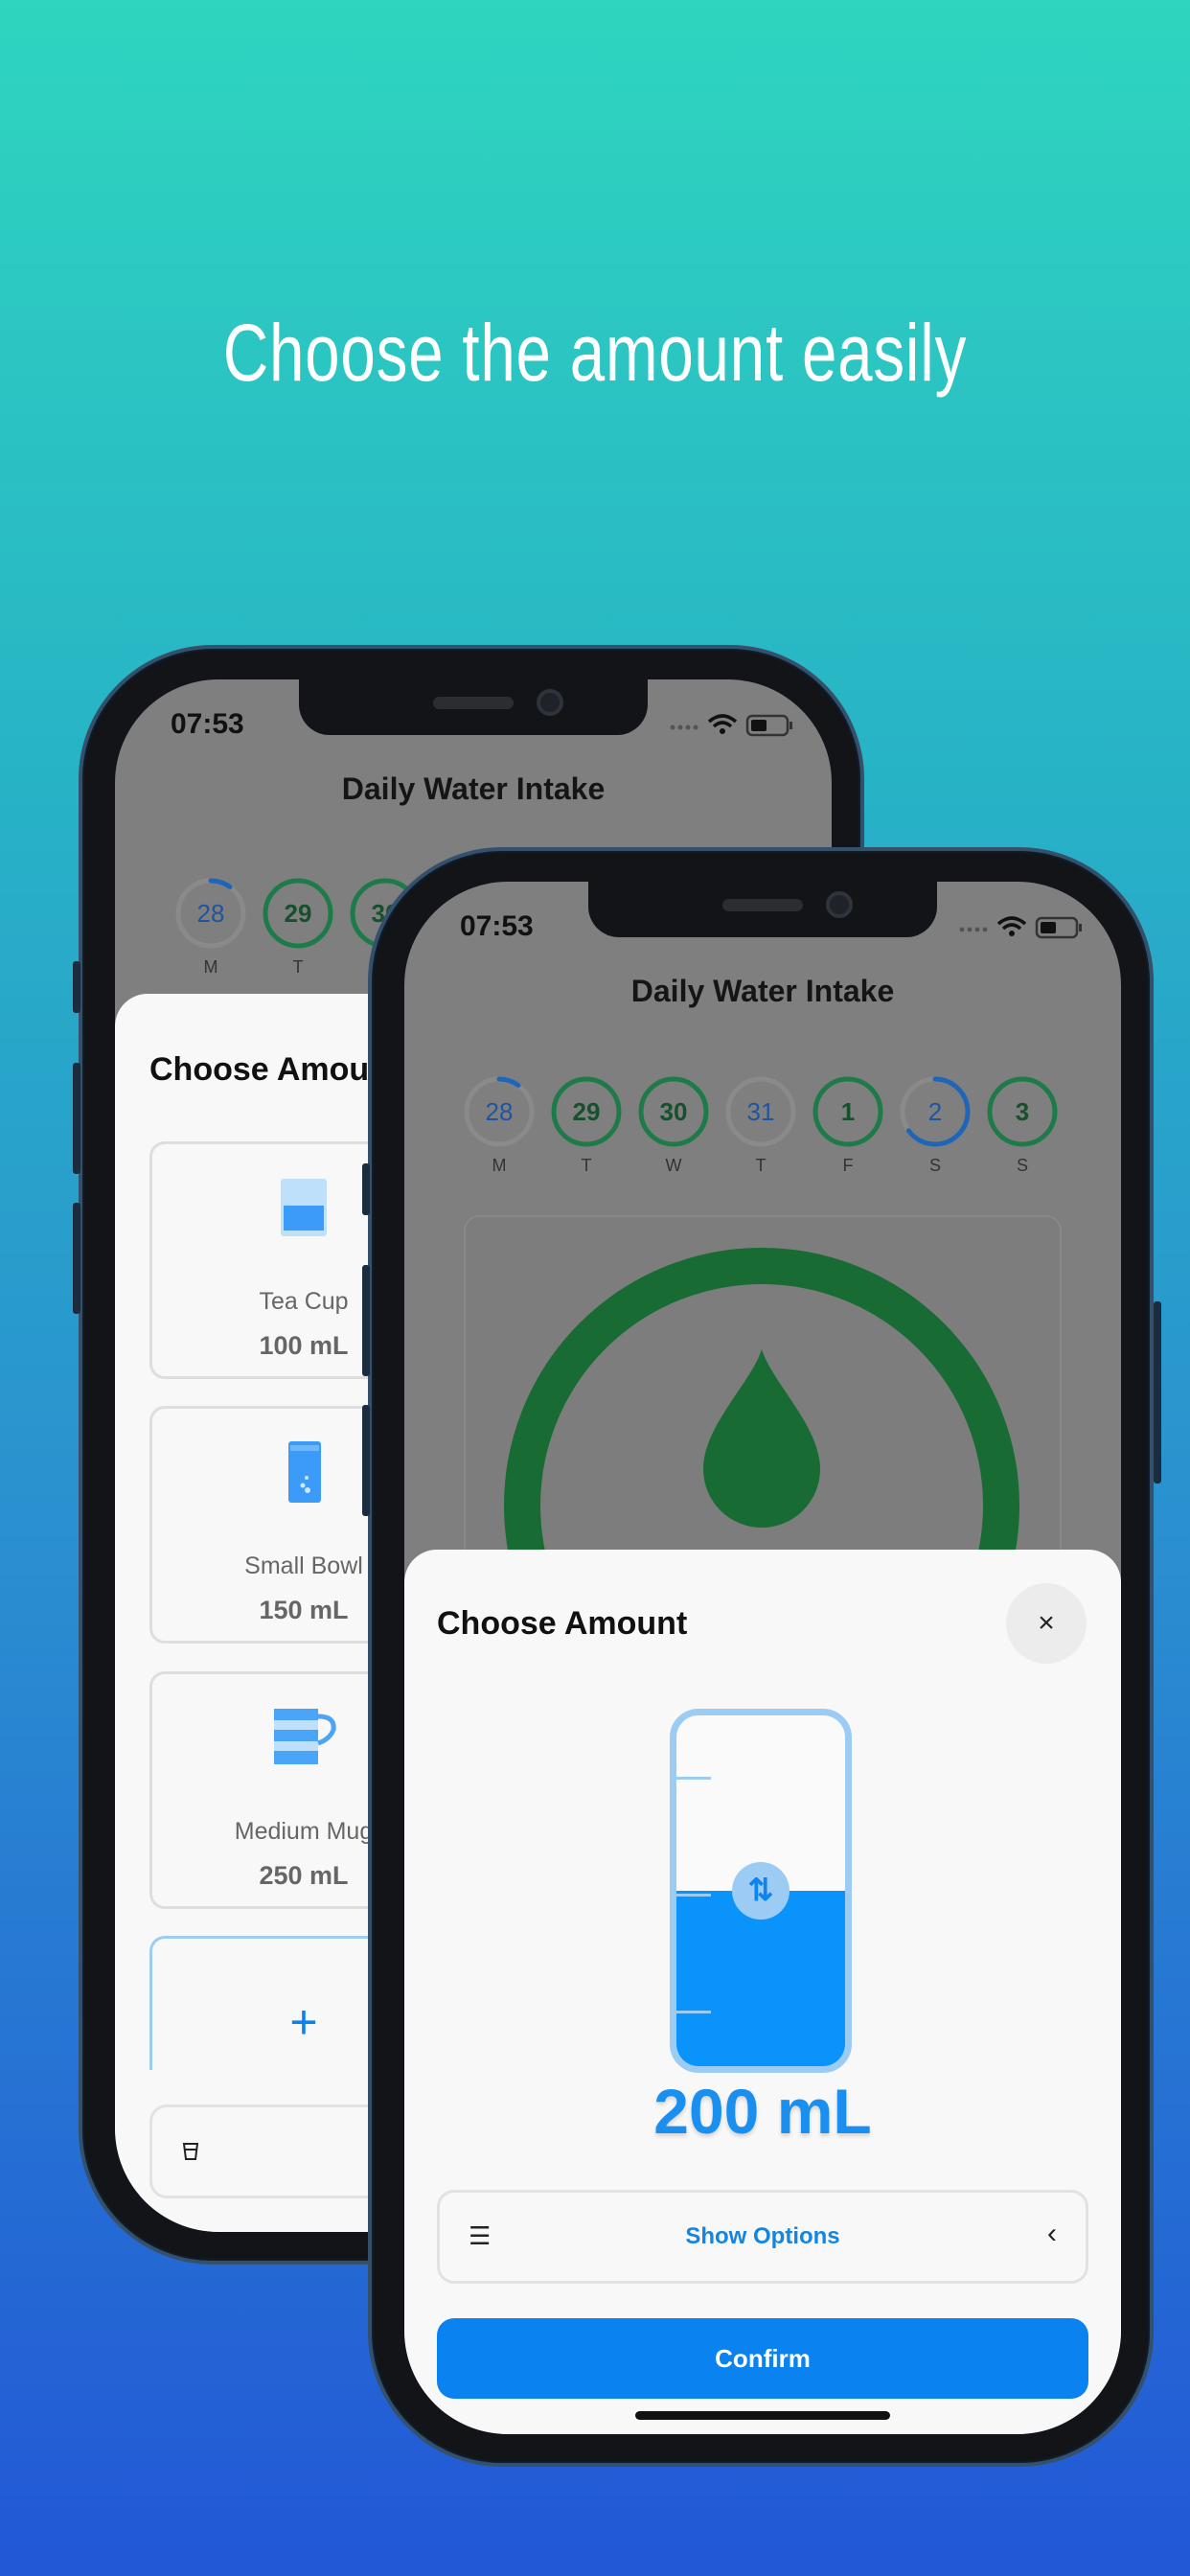 This screenshot has width=1190, height=2576. Describe the element at coordinates (305, 1736) in the screenshot. I see `mug-icon` at that location.